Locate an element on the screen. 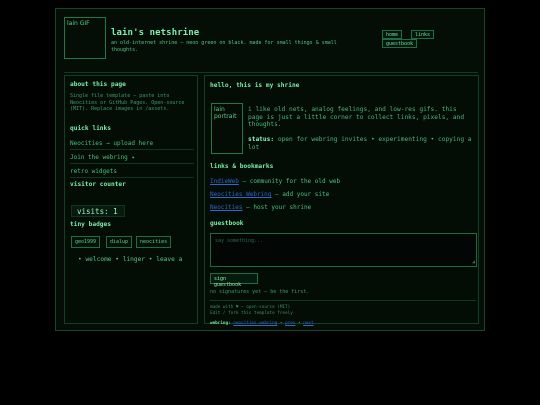 The width and height of the screenshot is (540, 405). guestbook-input: say something... ◢ is located at coordinates (343, 250).